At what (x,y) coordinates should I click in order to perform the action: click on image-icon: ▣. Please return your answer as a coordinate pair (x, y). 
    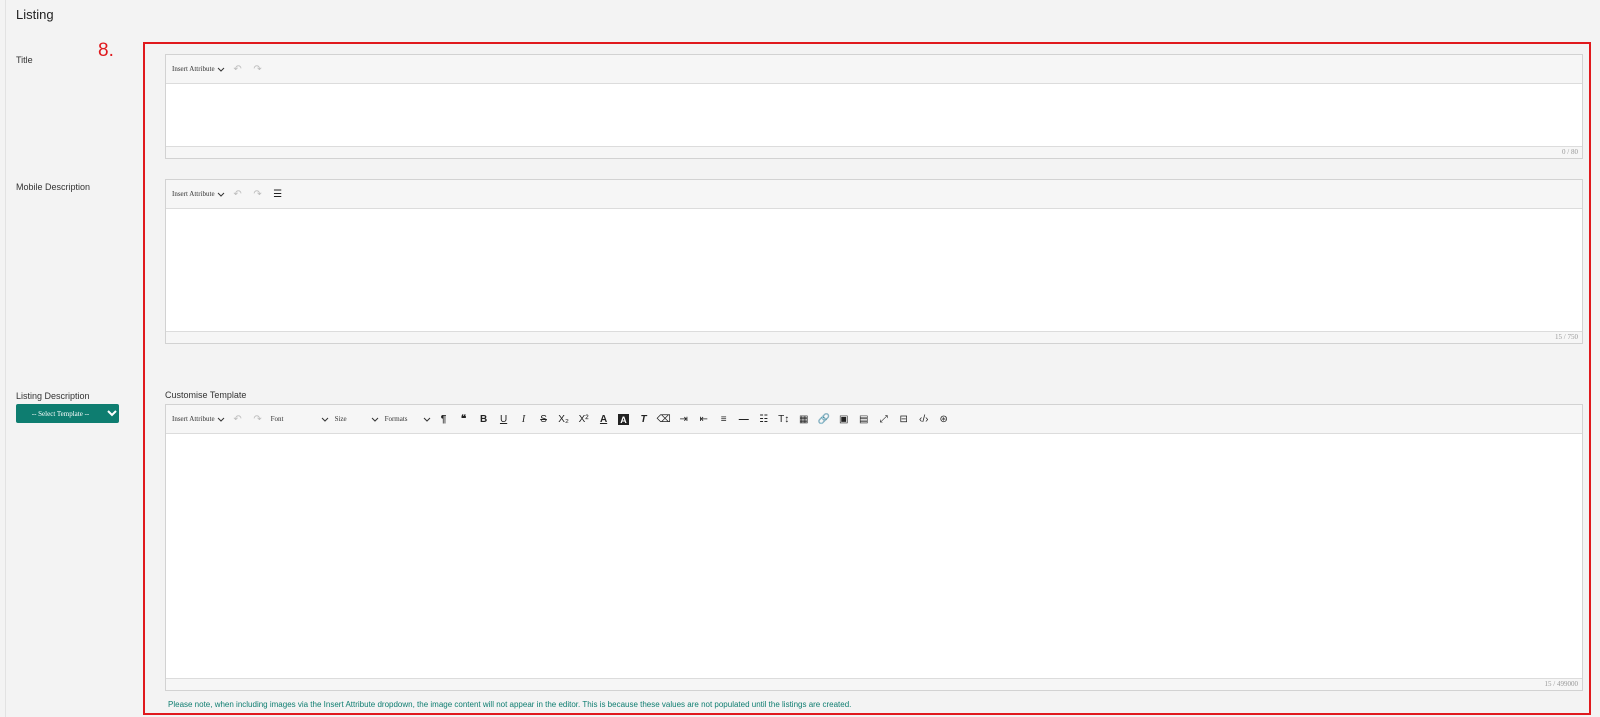
    Looking at the image, I should click on (844, 419).